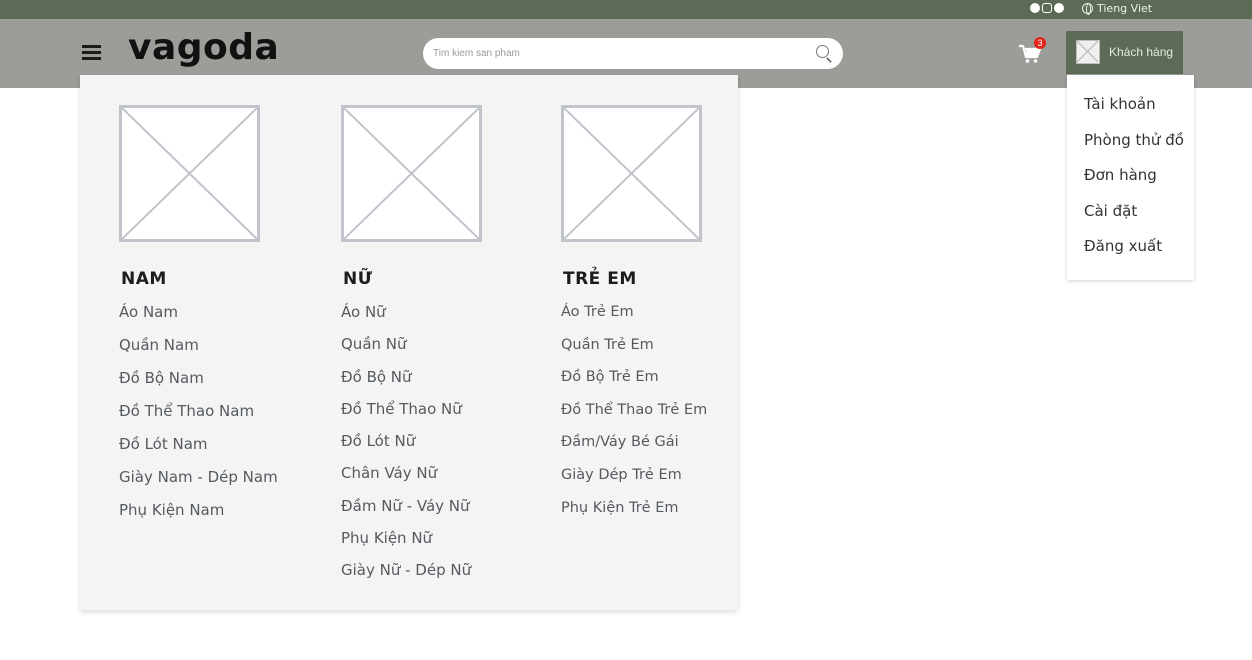 The height and width of the screenshot is (660, 1252). I want to click on menu-link: Đồ Bộ Trẻ Em, so click(634, 382).